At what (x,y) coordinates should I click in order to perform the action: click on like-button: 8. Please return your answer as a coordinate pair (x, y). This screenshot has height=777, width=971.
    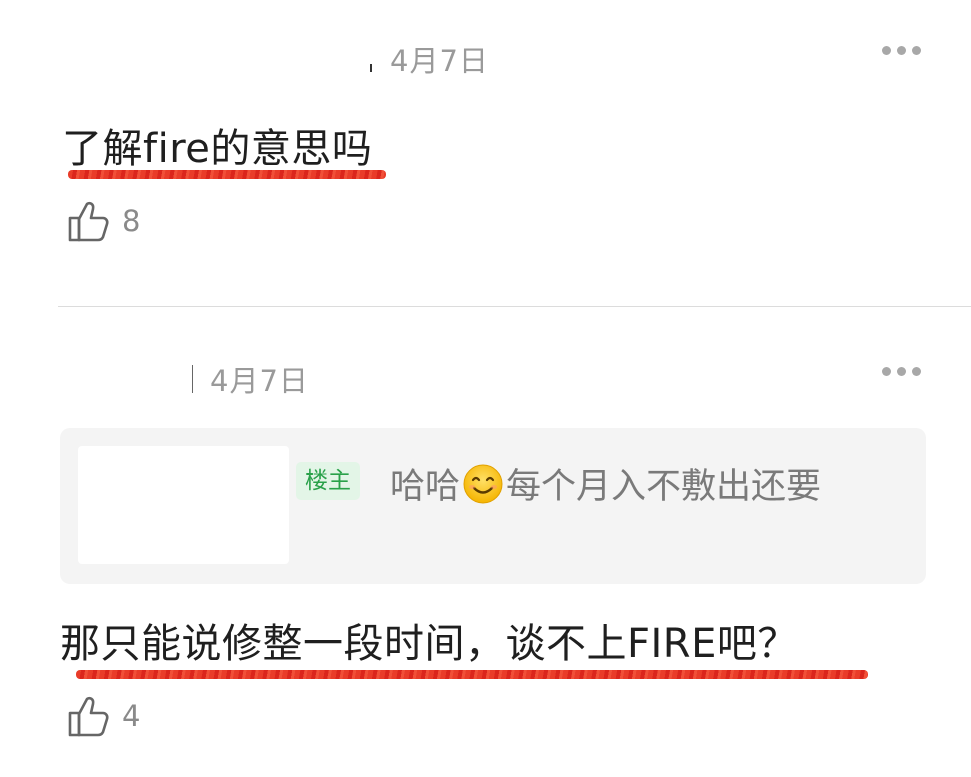
    Looking at the image, I should click on (103, 221).